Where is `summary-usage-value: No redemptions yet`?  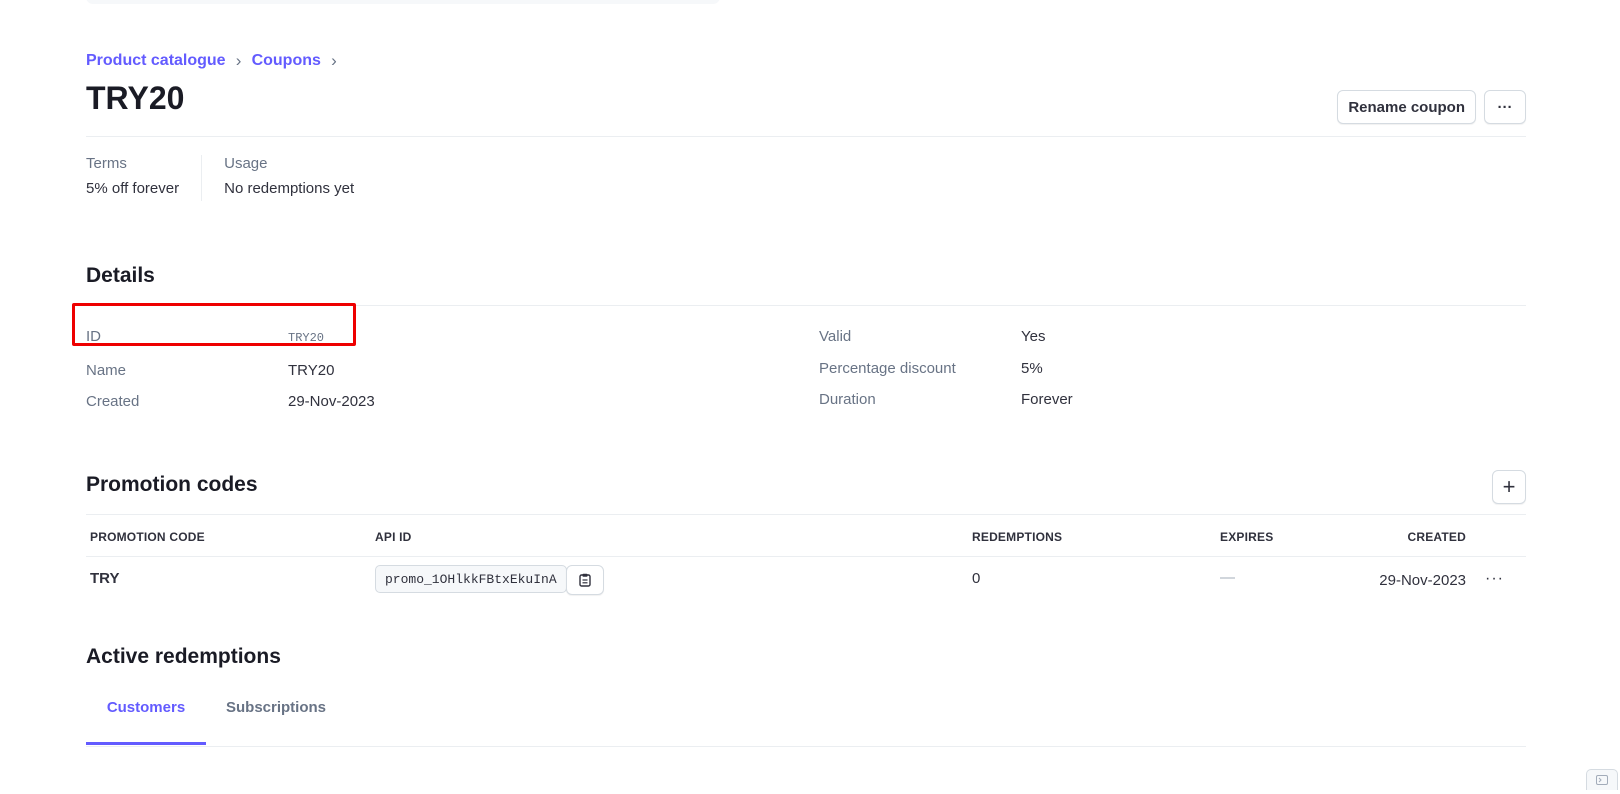
summary-usage-value: No redemptions yet is located at coordinates (289, 188).